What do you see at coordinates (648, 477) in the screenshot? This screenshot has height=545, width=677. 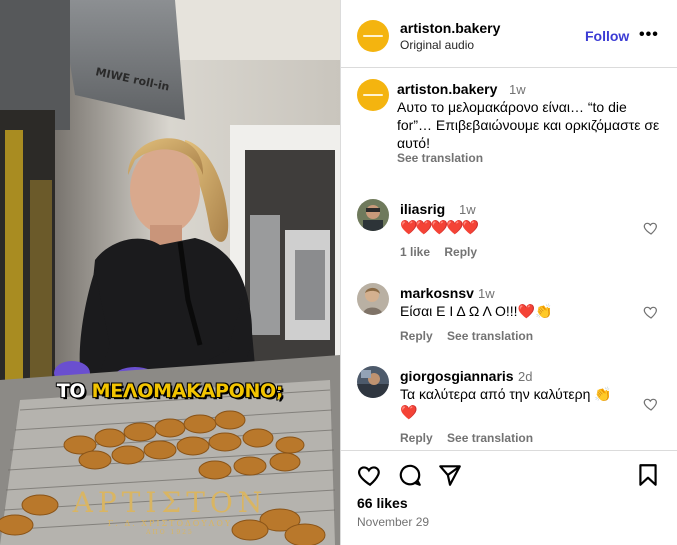 I see `save-icon` at bounding box center [648, 477].